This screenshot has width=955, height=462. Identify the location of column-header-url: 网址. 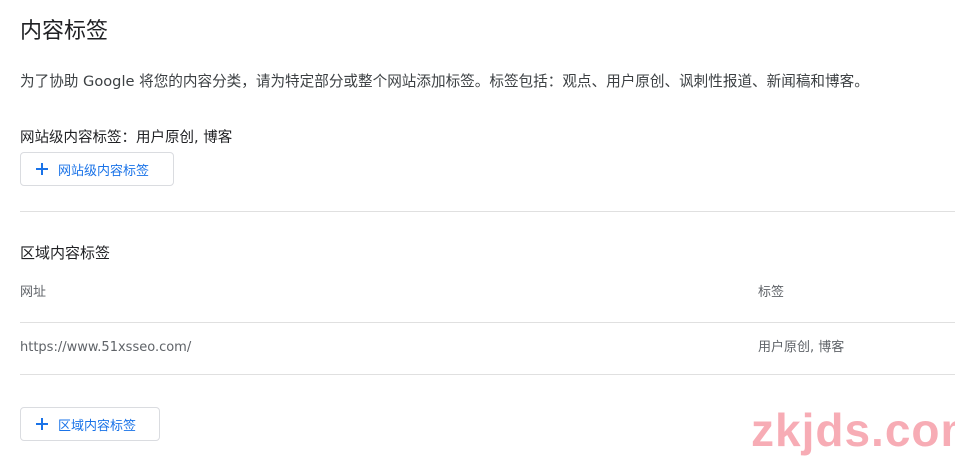
(33, 292).